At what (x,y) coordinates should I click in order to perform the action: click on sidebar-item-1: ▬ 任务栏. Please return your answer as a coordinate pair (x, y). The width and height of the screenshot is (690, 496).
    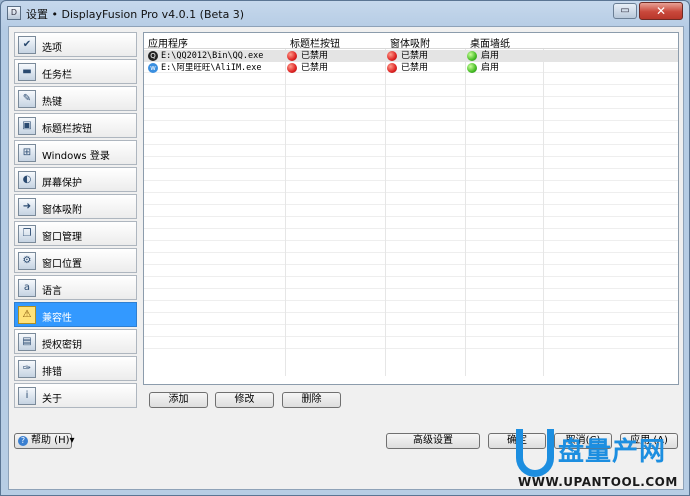
    Looking at the image, I should click on (75, 71).